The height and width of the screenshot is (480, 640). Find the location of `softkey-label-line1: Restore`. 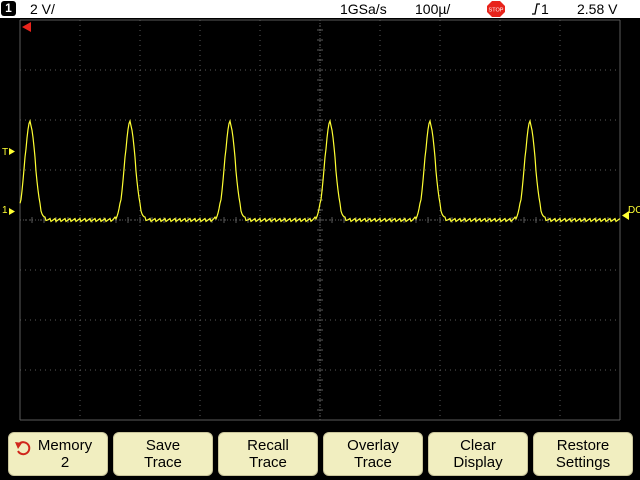

softkey-label-line1: Restore is located at coordinates (583, 445).